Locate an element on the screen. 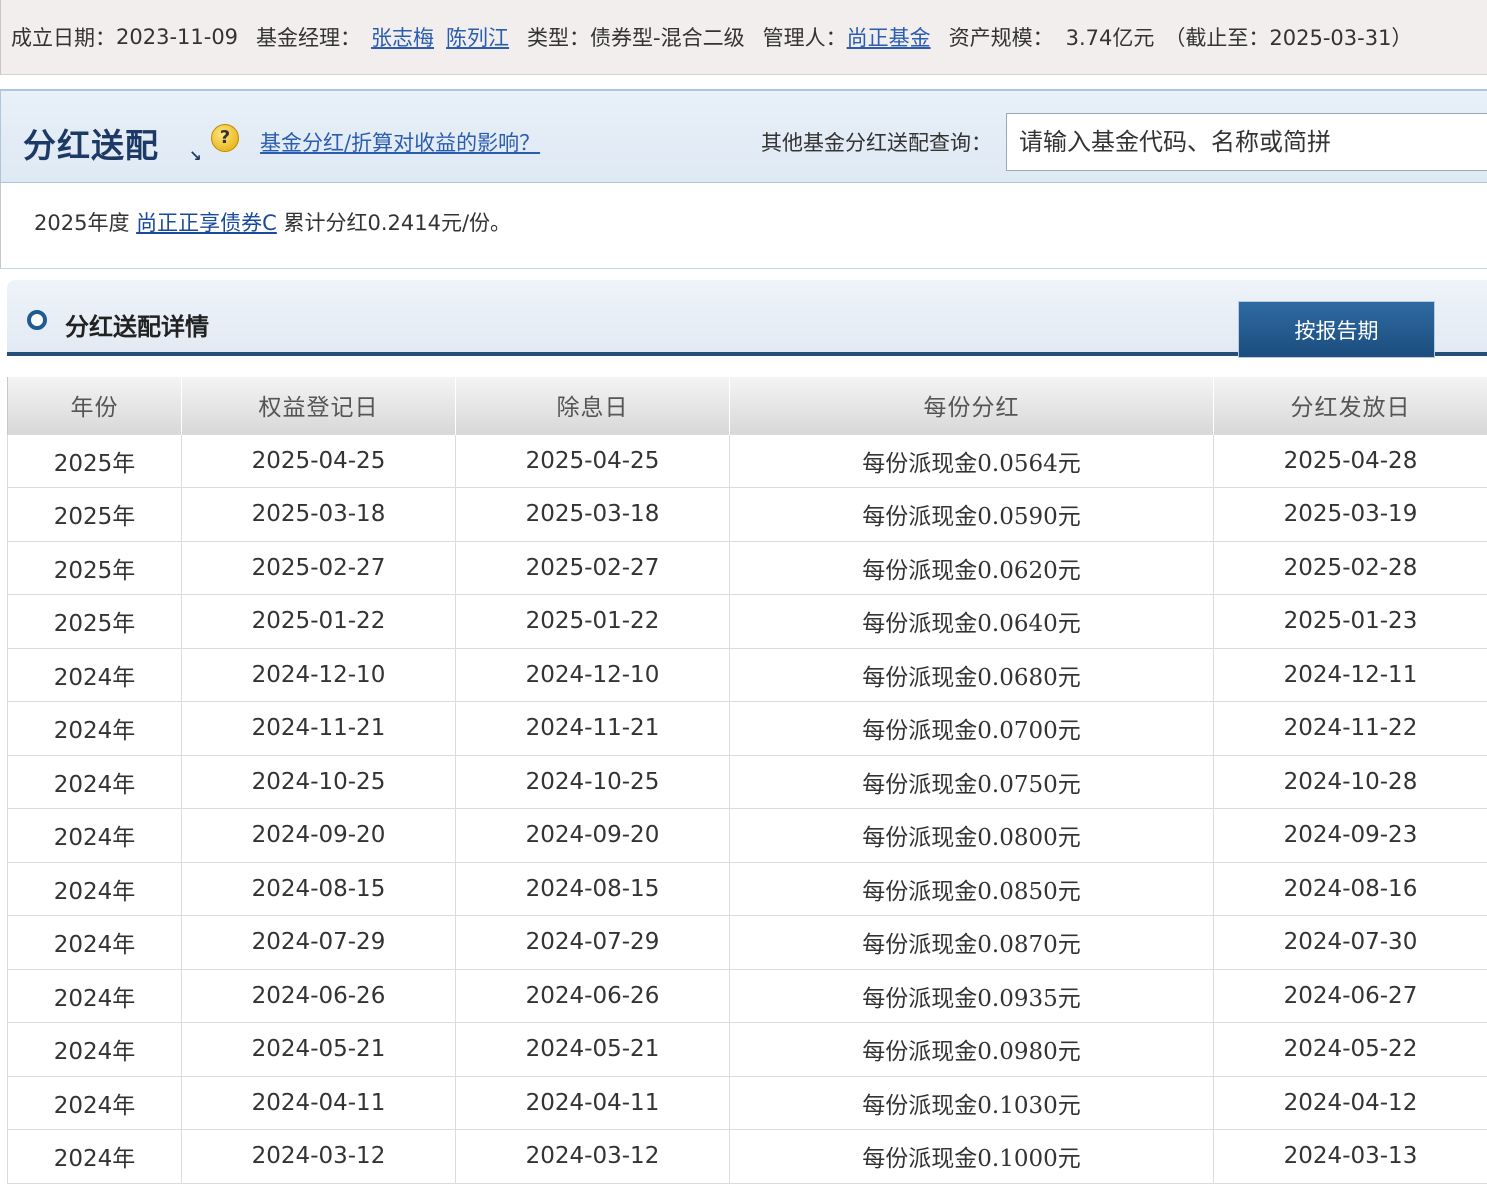  arrow-down-right-icon: ↘ is located at coordinates (195, 156).